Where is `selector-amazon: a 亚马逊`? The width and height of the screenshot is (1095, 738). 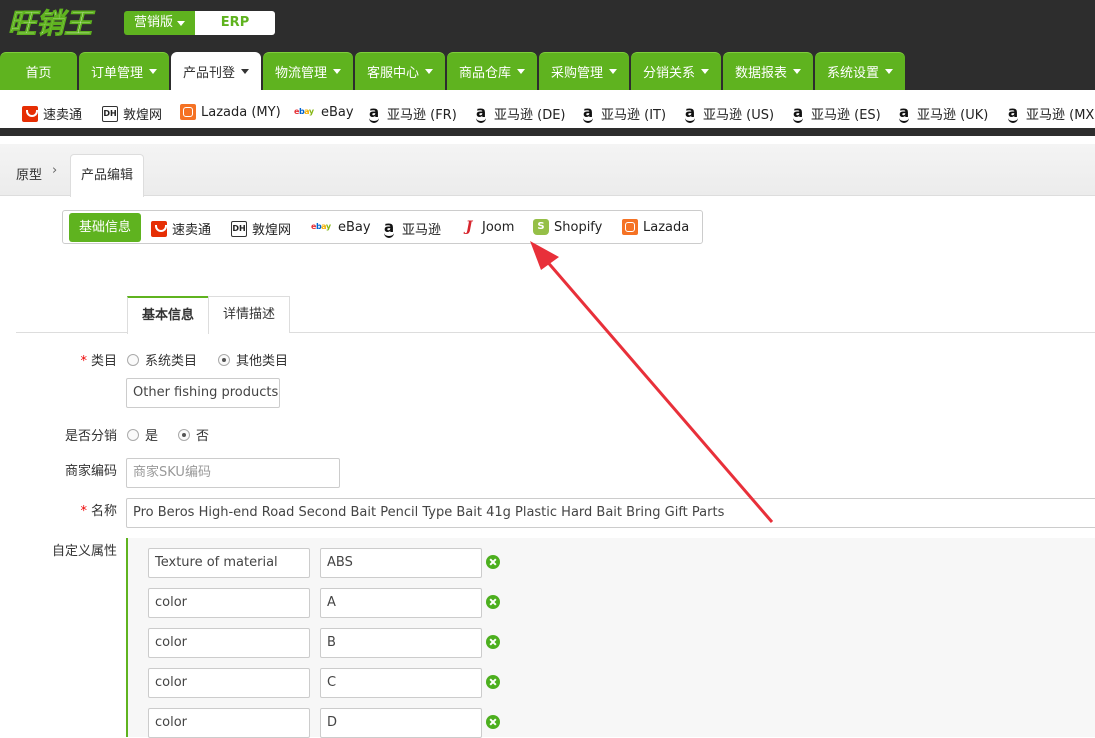 selector-amazon: a 亚马逊 is located at coordinates (411, 228).